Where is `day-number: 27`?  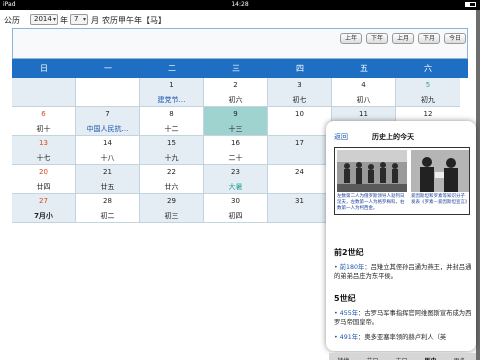
day-number: 27 is located at coordinates (43, 201).